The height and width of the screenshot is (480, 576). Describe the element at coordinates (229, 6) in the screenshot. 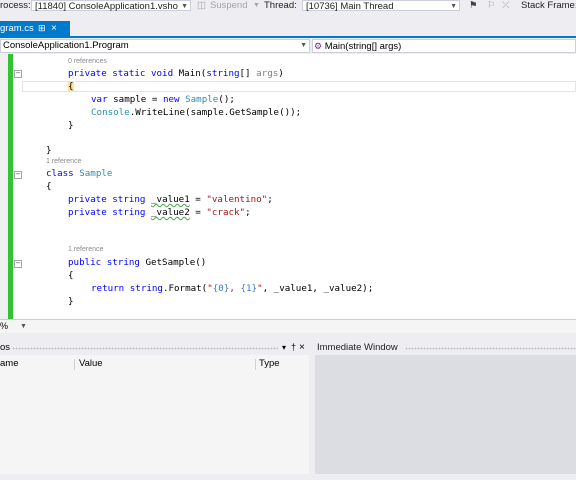

I see `suspend-button: Suspend` at that location.